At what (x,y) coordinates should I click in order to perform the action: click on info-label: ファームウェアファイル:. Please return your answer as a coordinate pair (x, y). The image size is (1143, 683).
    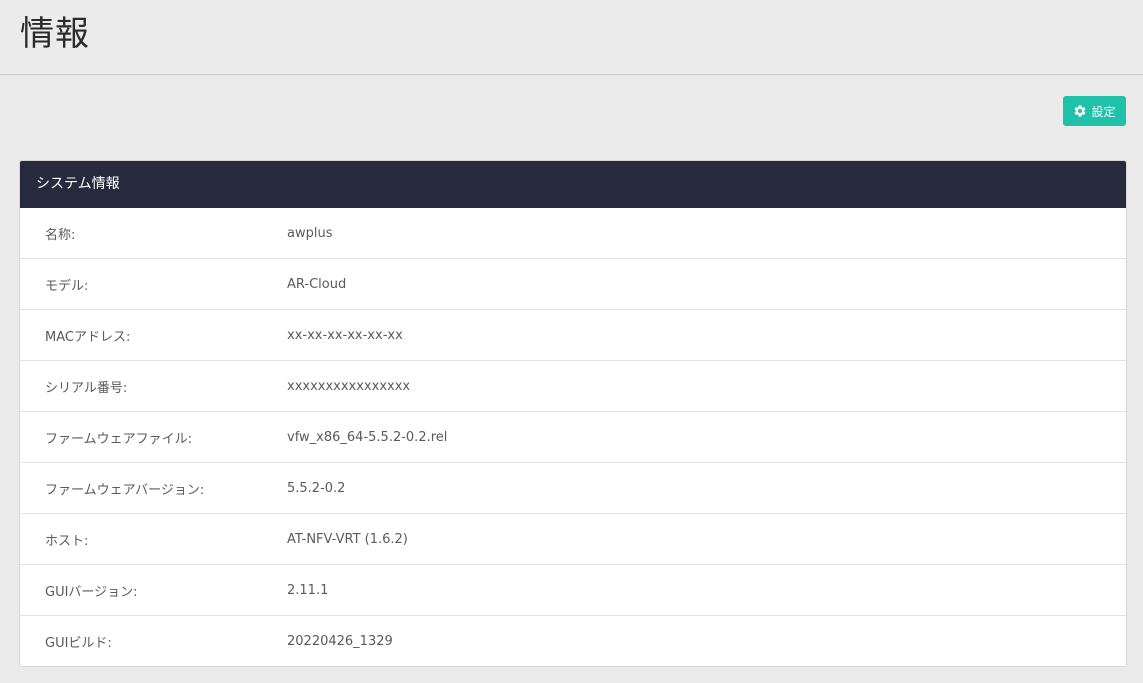
    Looking at the image, I should click on (118, 439).